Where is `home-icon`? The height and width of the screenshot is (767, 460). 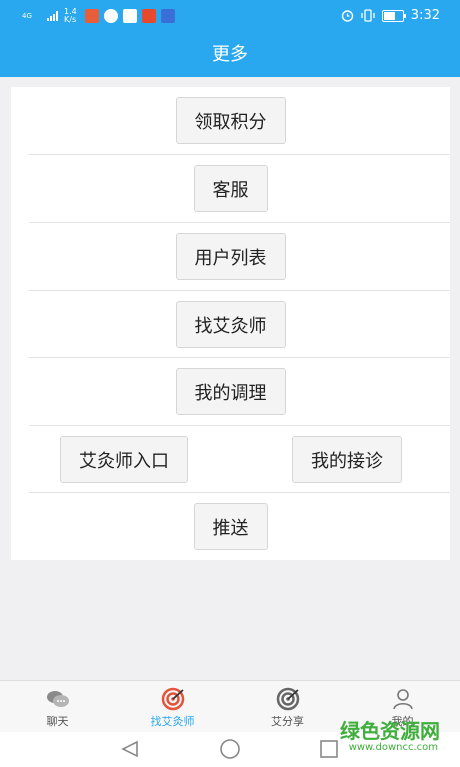 home-icon is located at coordinates (230, 749).